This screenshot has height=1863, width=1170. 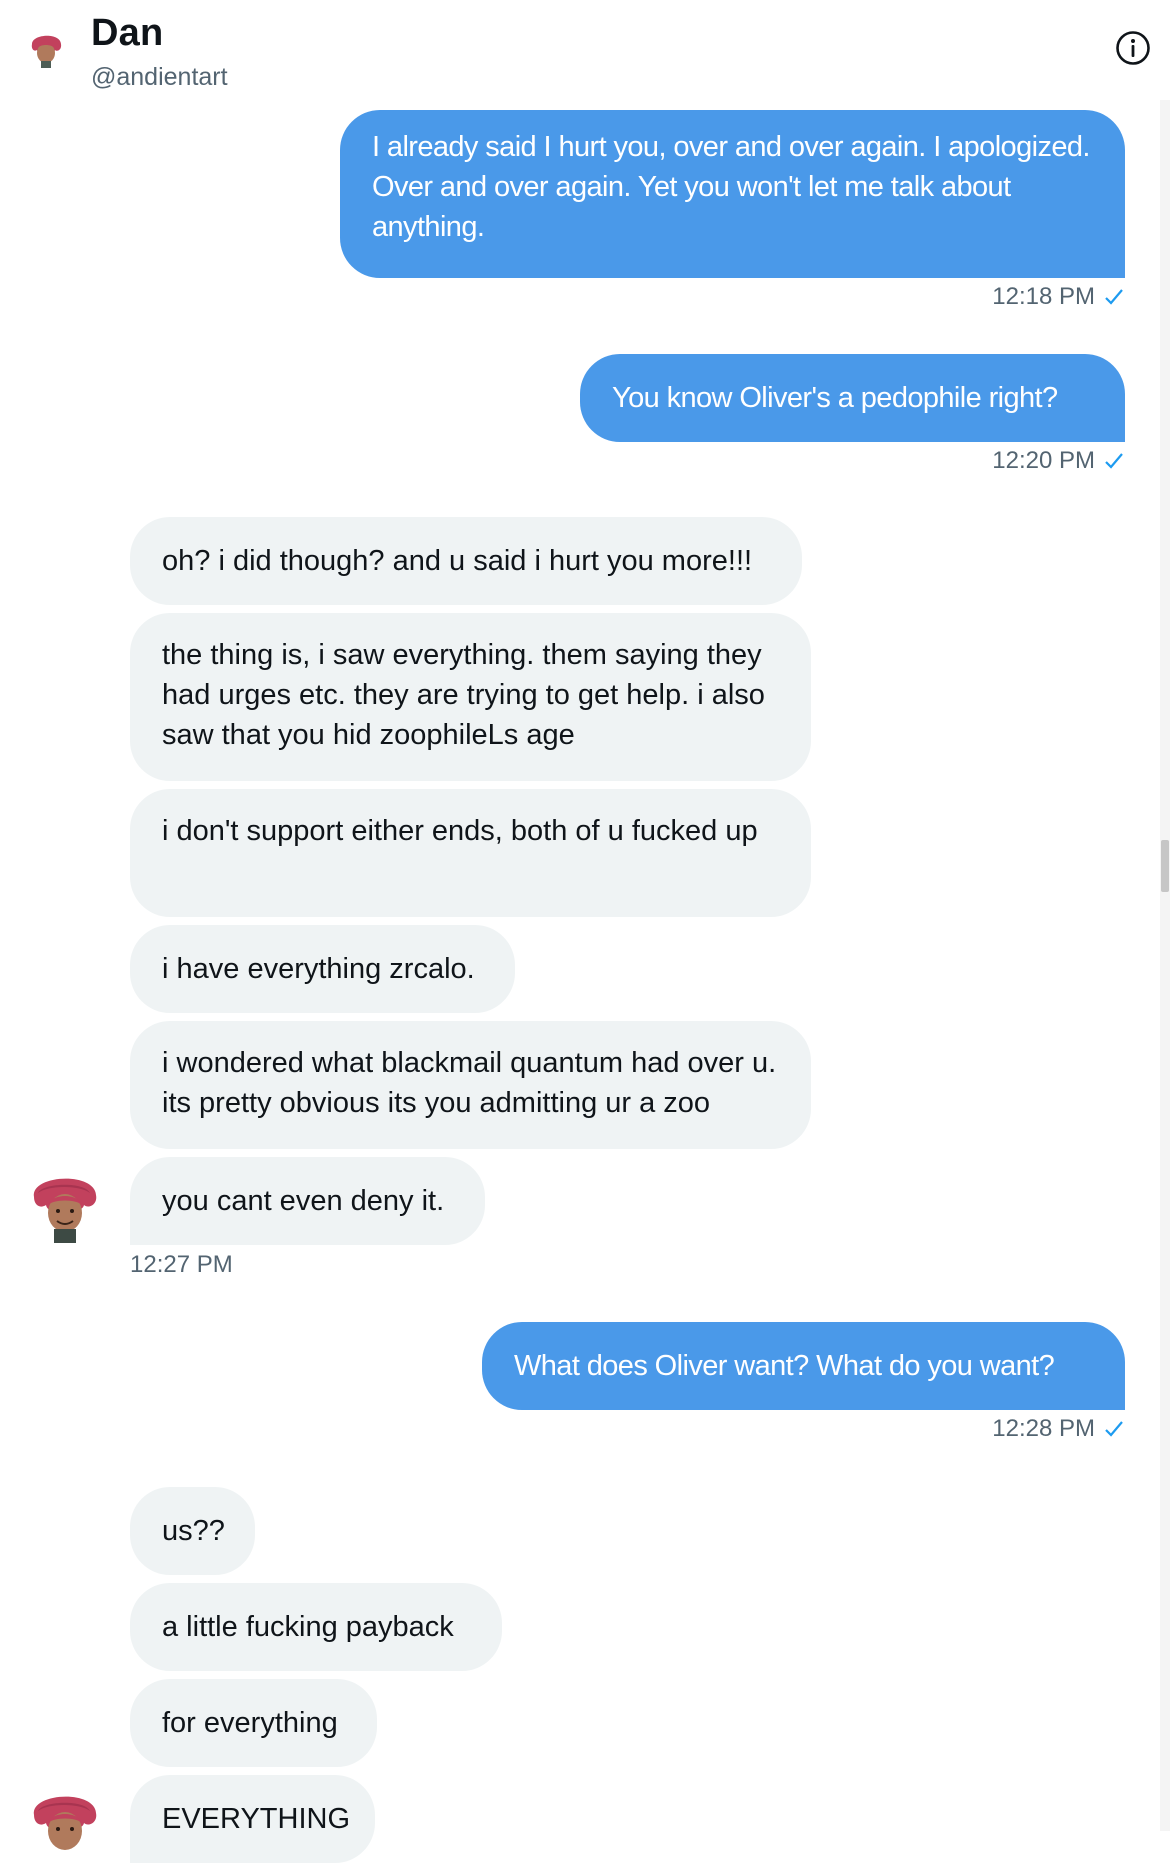 I want to click on received-message: us??, so click(x=192, y=1531).